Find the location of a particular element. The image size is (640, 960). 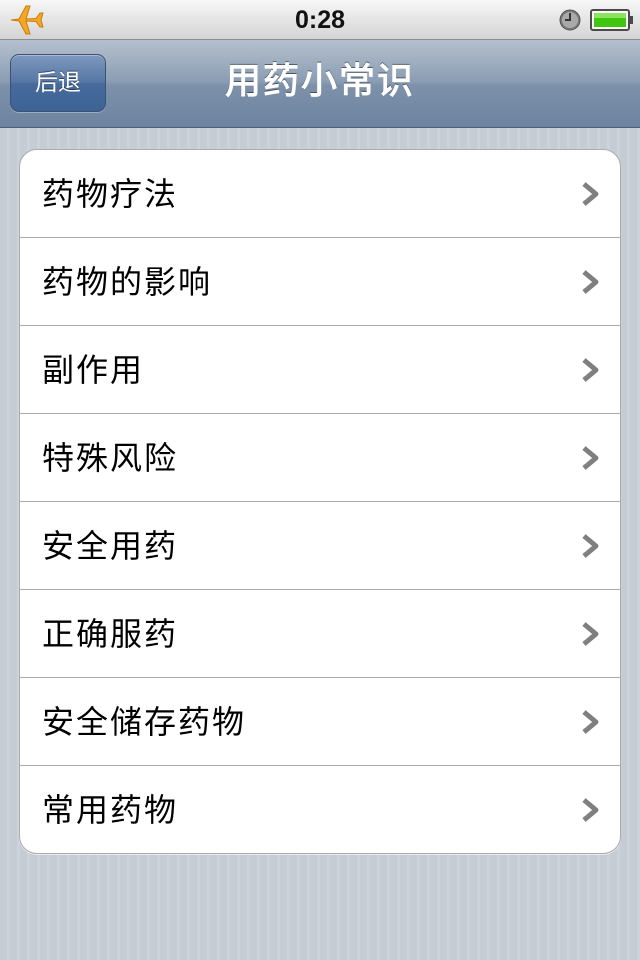

menu-item-label: 药物疗法 is located at coordinates (110, 194).